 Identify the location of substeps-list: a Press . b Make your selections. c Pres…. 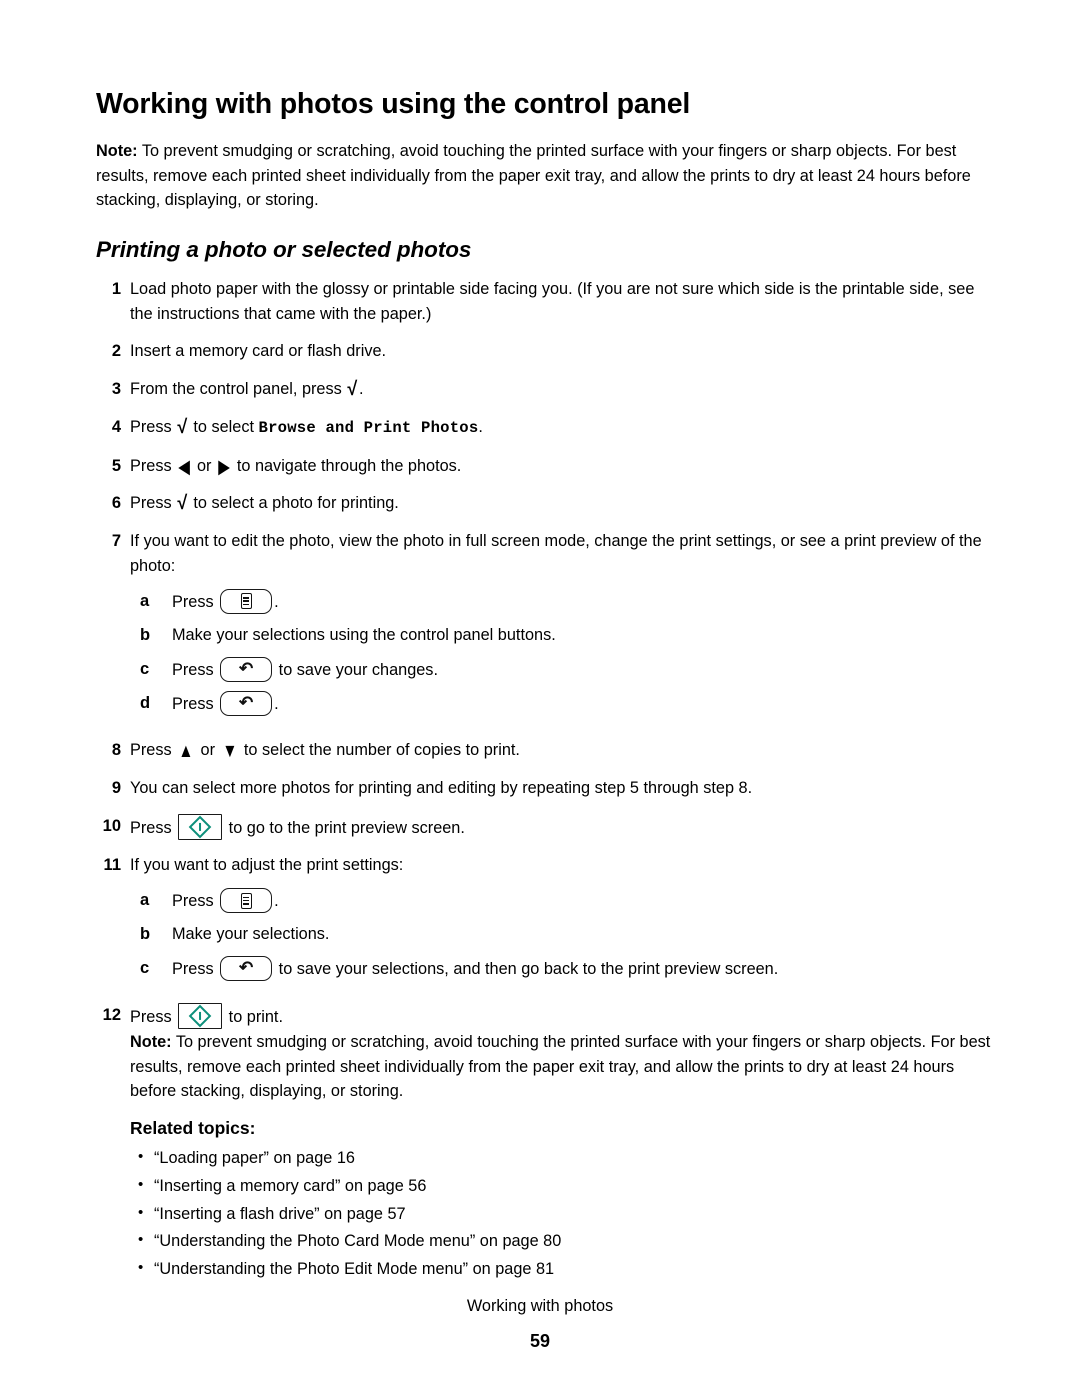
(564, 935).